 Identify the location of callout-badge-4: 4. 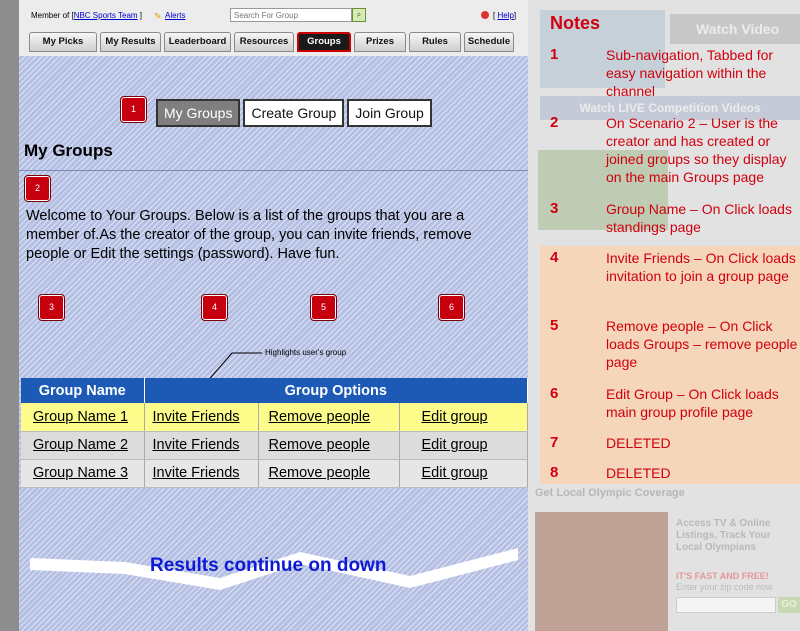
(214, 307).